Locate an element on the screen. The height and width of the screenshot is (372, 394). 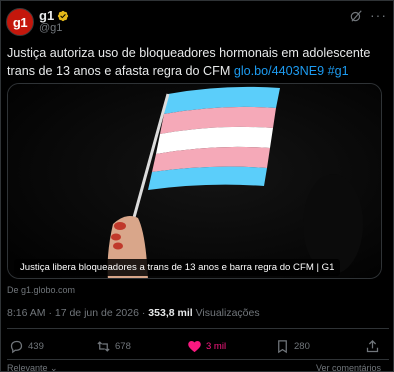
share-icon is located at coordinates (372, 346).